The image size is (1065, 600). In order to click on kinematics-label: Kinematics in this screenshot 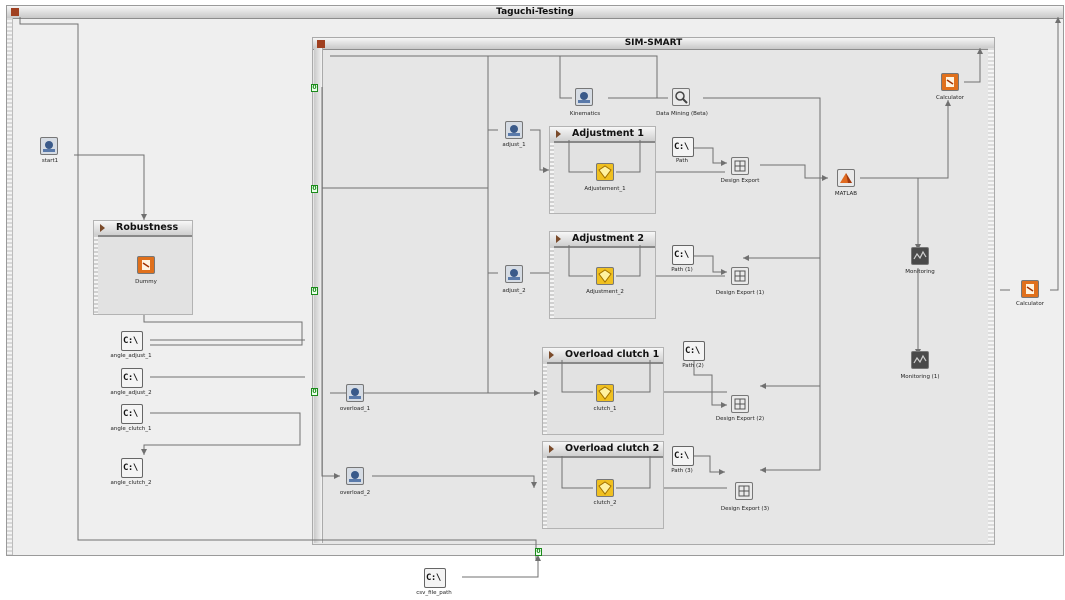, I will do `click(585, 114)`.